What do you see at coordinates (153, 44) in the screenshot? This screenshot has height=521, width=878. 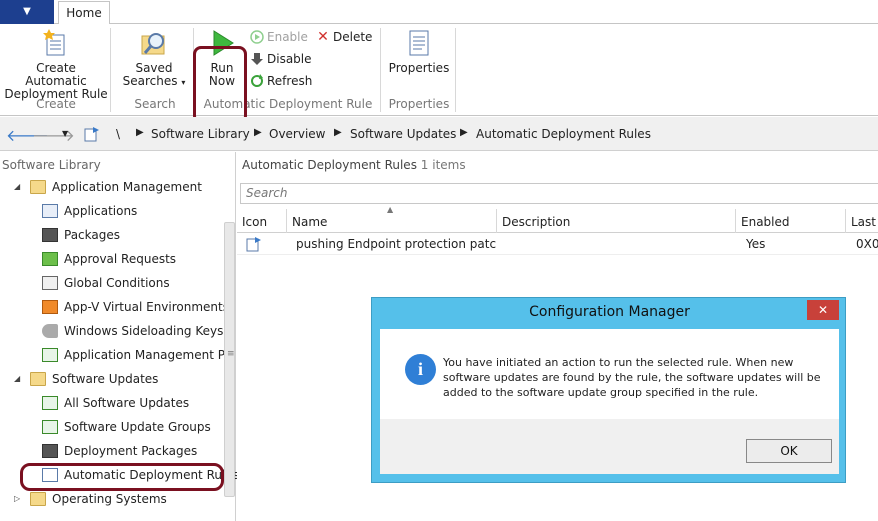 I see `saved-searches-icon` at bounding box center [153, 44].